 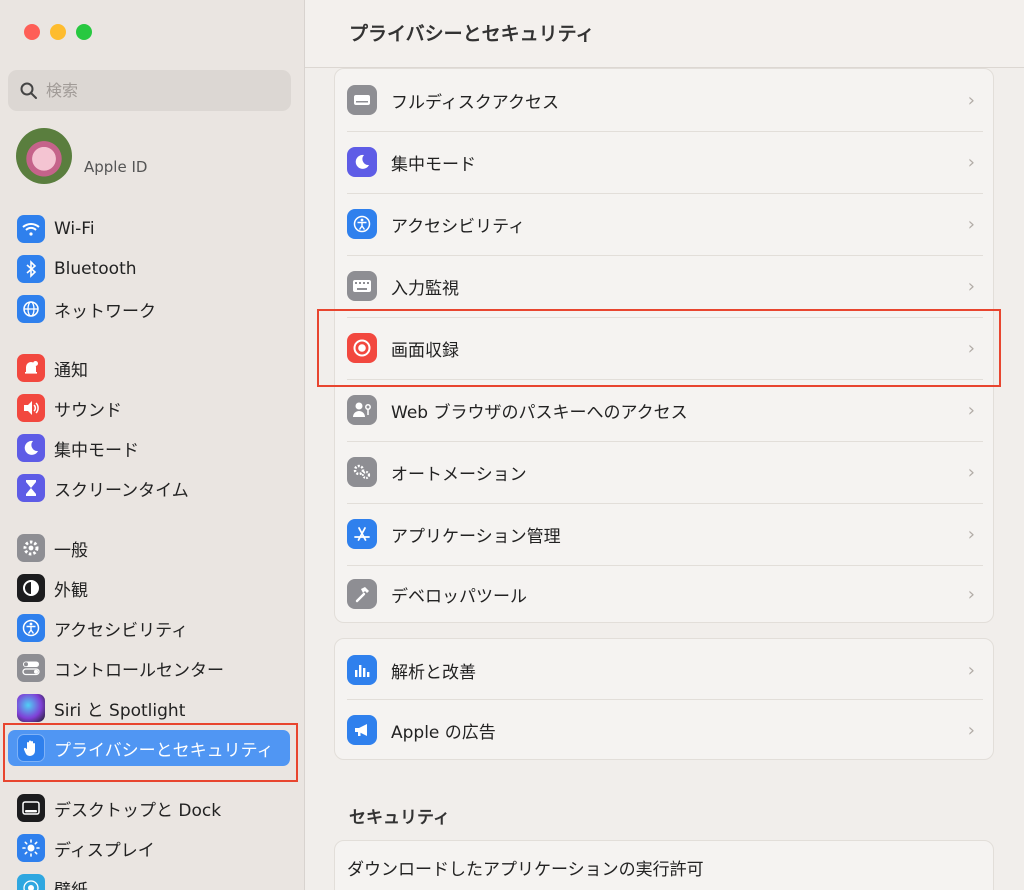 I want to click on bell-icon, so click(x=31, y=368).